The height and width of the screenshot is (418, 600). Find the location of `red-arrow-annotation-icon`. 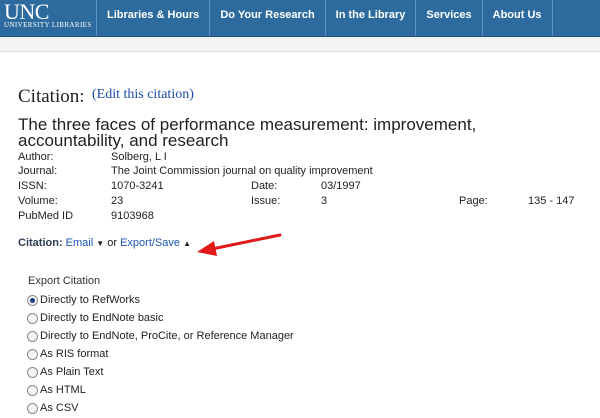

red-arrow-annotation-icon is located at coordinates (239, 244).